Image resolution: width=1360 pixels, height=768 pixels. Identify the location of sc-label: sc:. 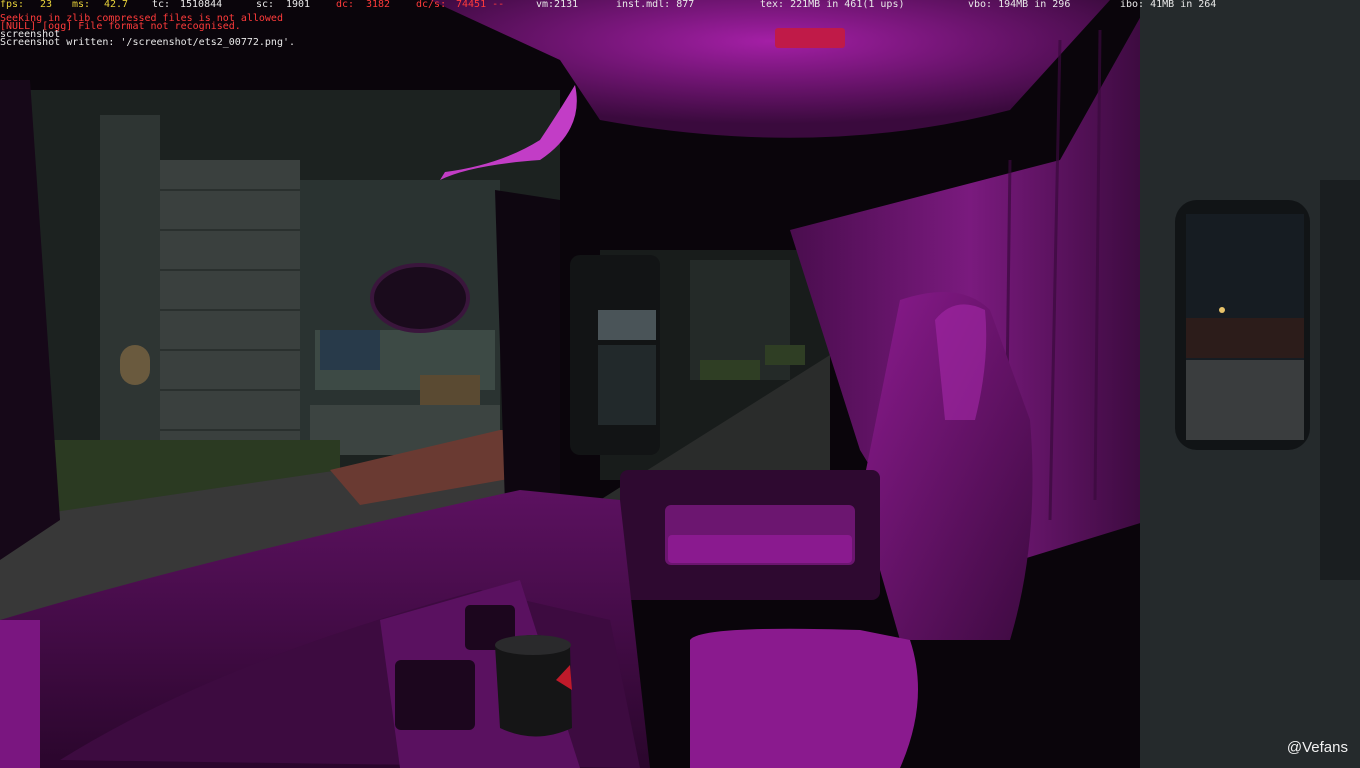
(265, 5).